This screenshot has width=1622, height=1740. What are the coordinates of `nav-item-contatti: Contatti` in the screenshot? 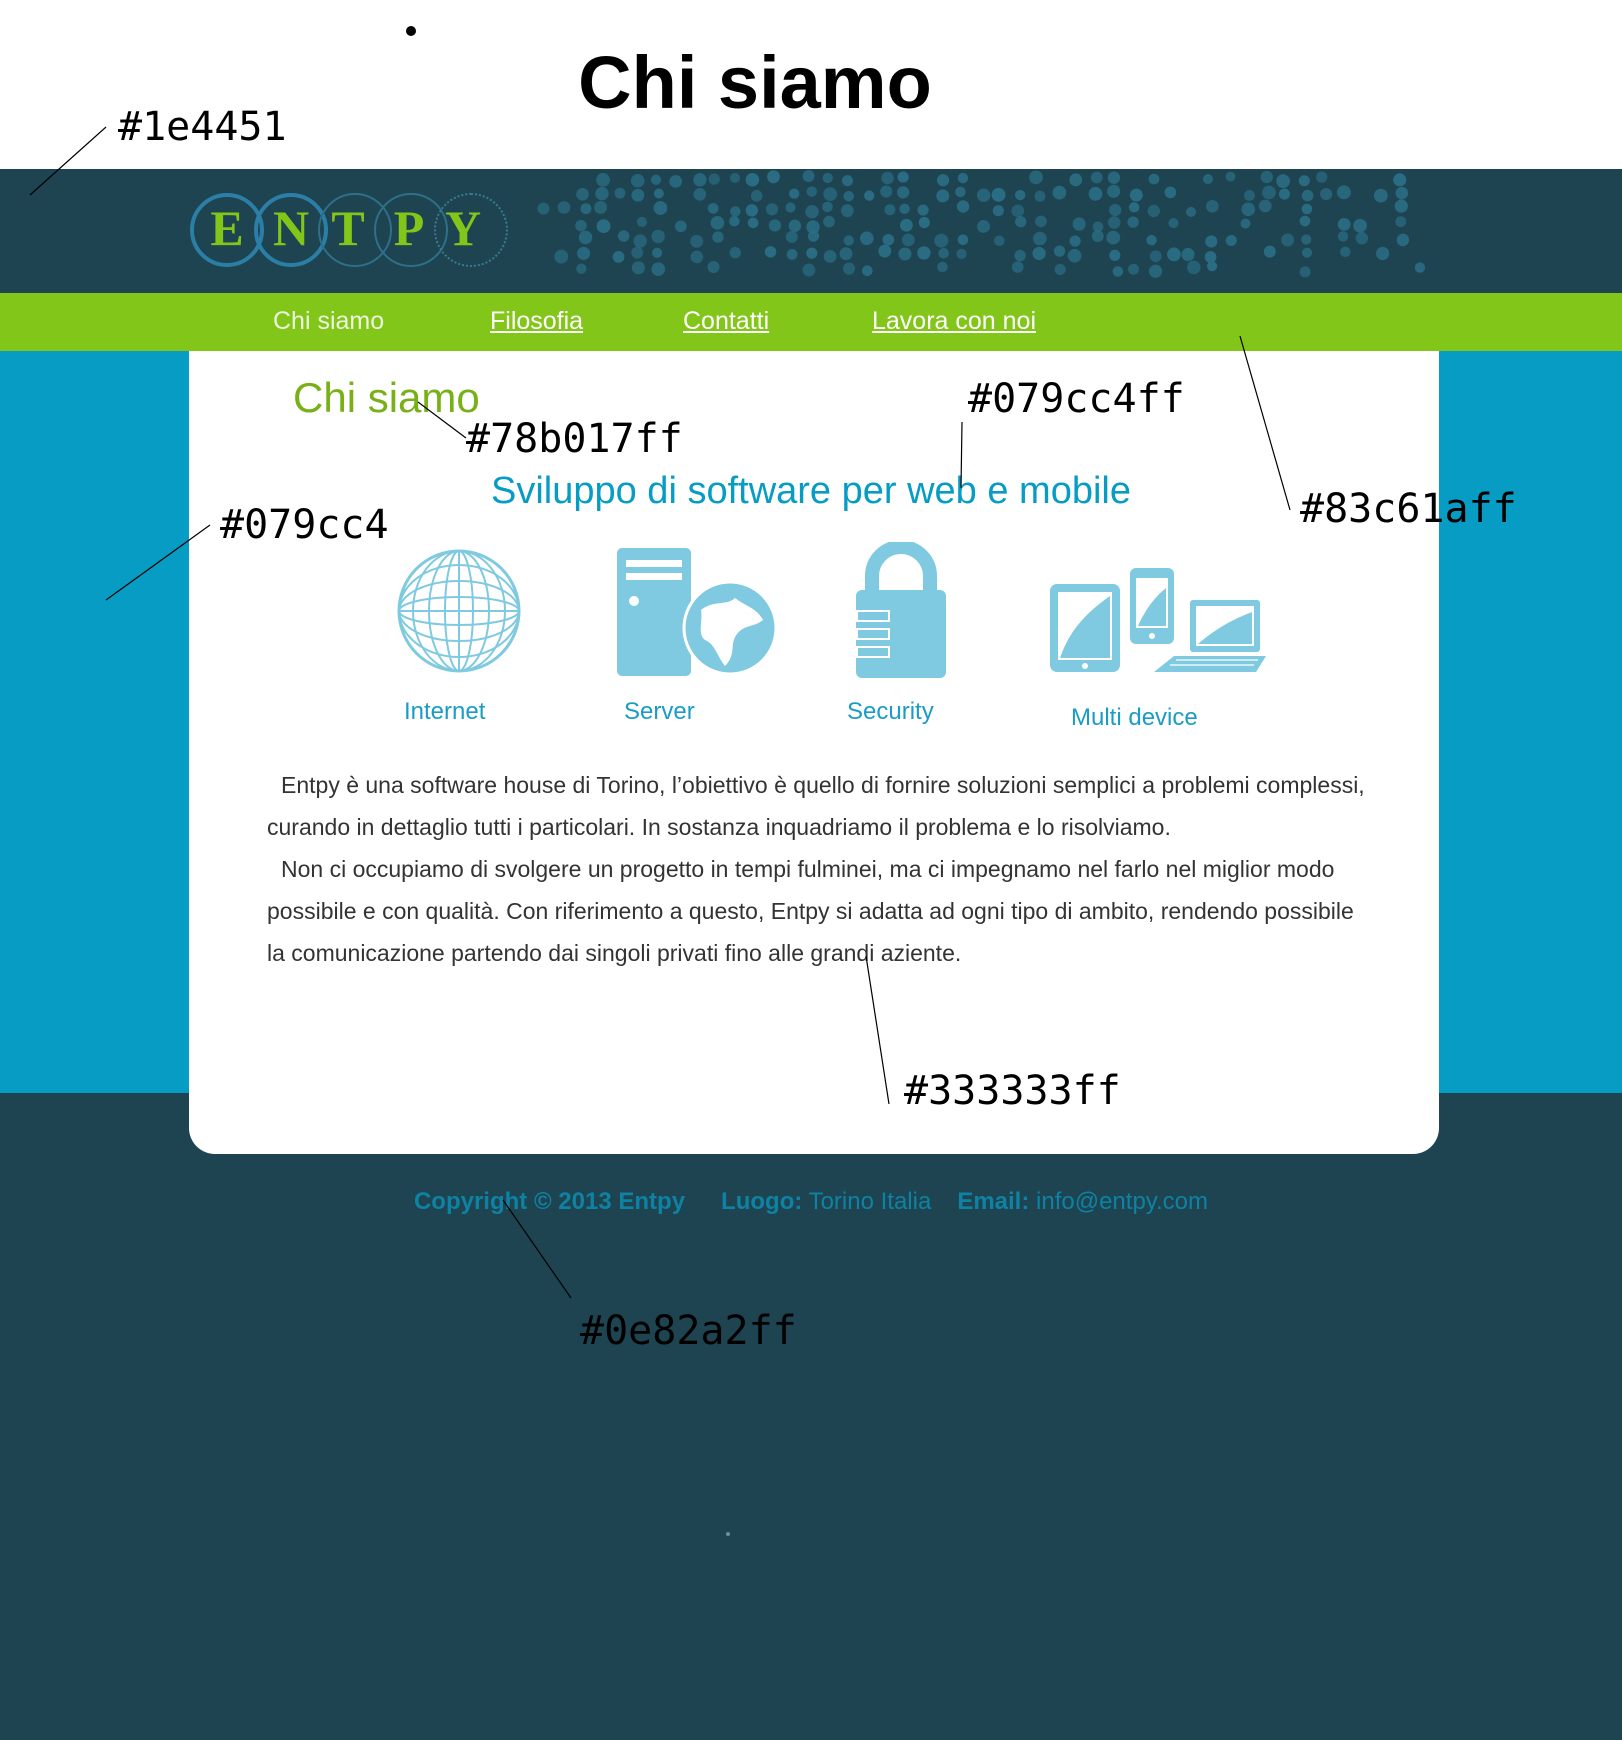 It's located at (726, 321).